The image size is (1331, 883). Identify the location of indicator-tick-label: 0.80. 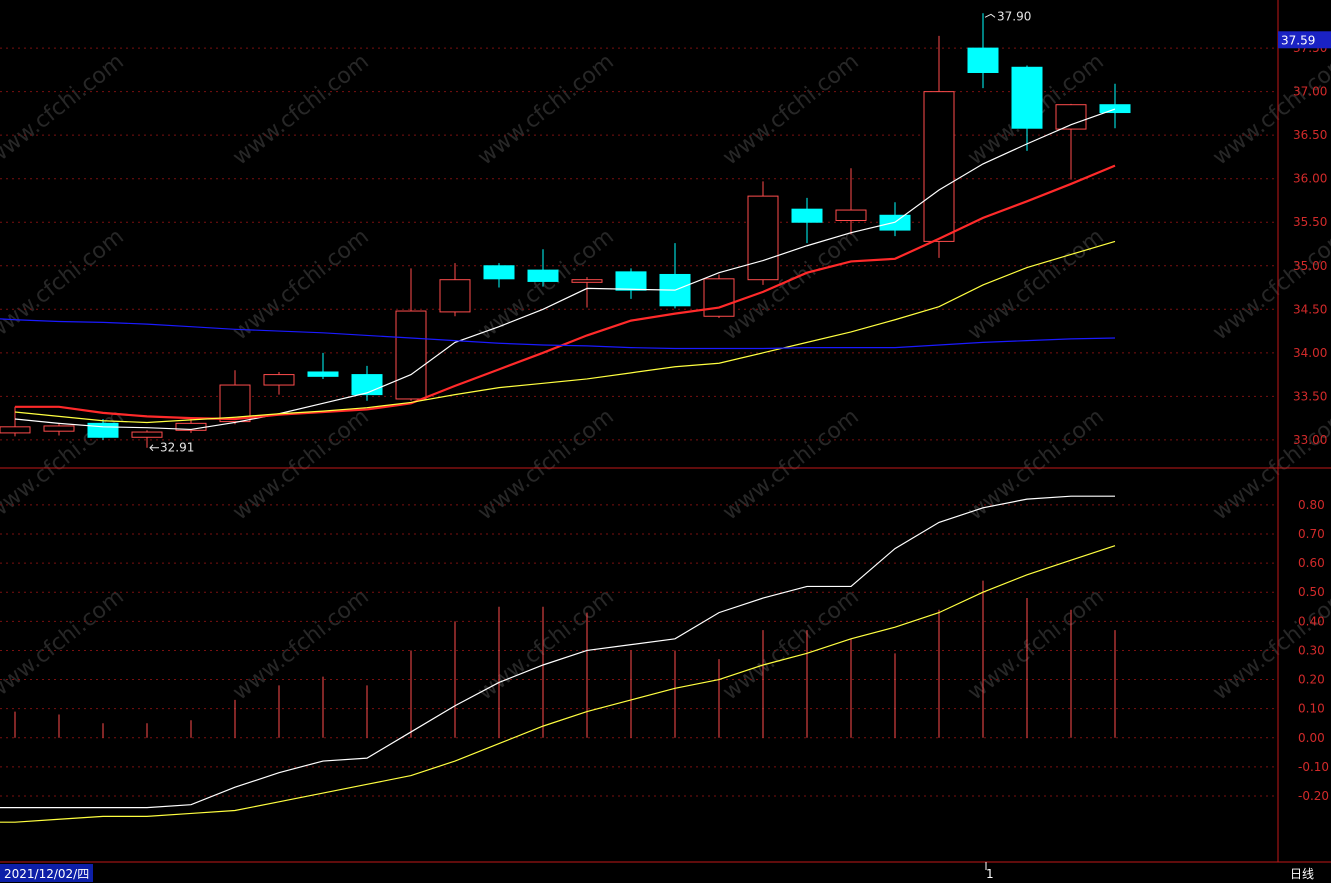
(1311, 505).